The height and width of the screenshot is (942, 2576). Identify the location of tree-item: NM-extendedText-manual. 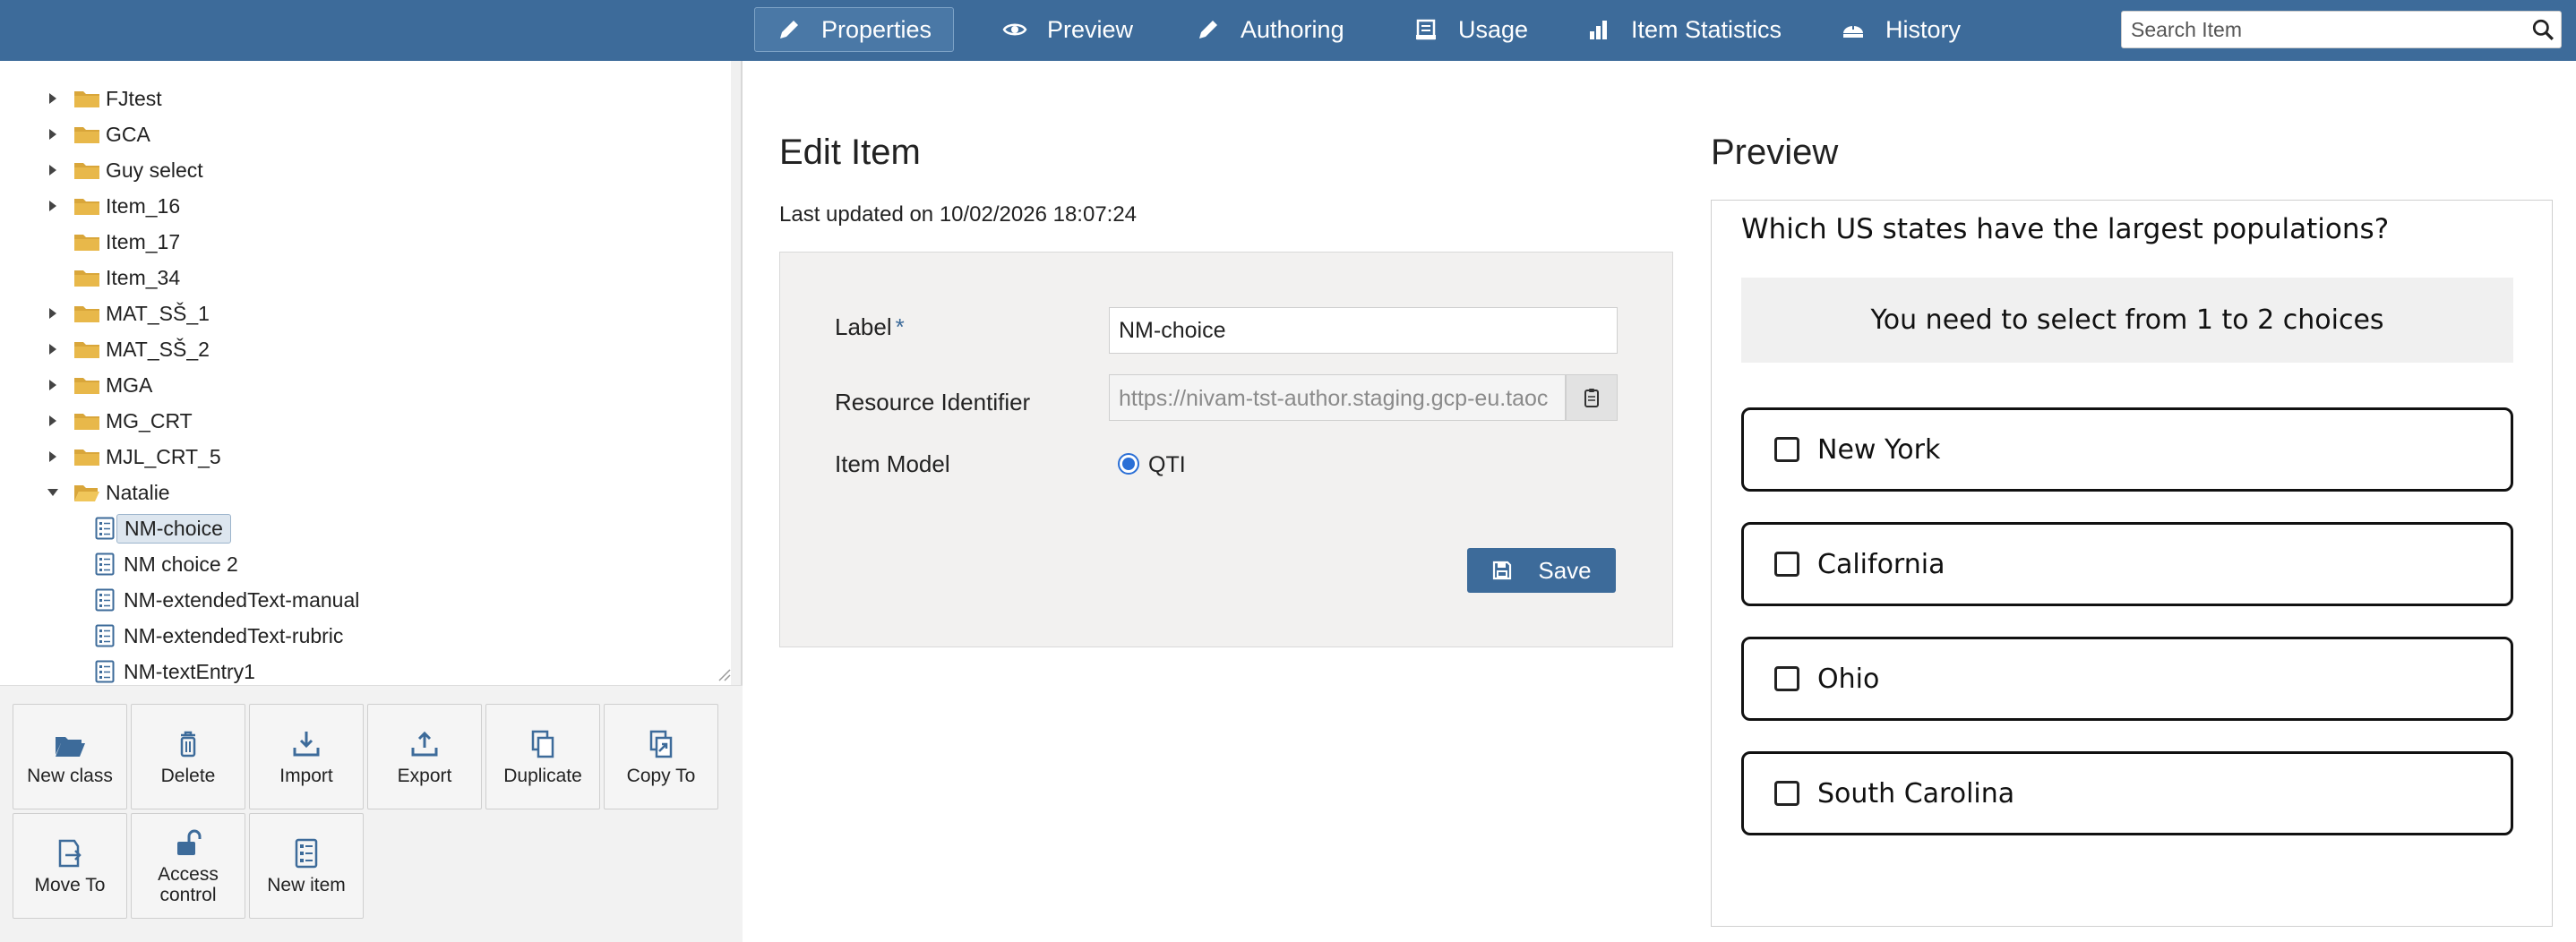
(227, 600).